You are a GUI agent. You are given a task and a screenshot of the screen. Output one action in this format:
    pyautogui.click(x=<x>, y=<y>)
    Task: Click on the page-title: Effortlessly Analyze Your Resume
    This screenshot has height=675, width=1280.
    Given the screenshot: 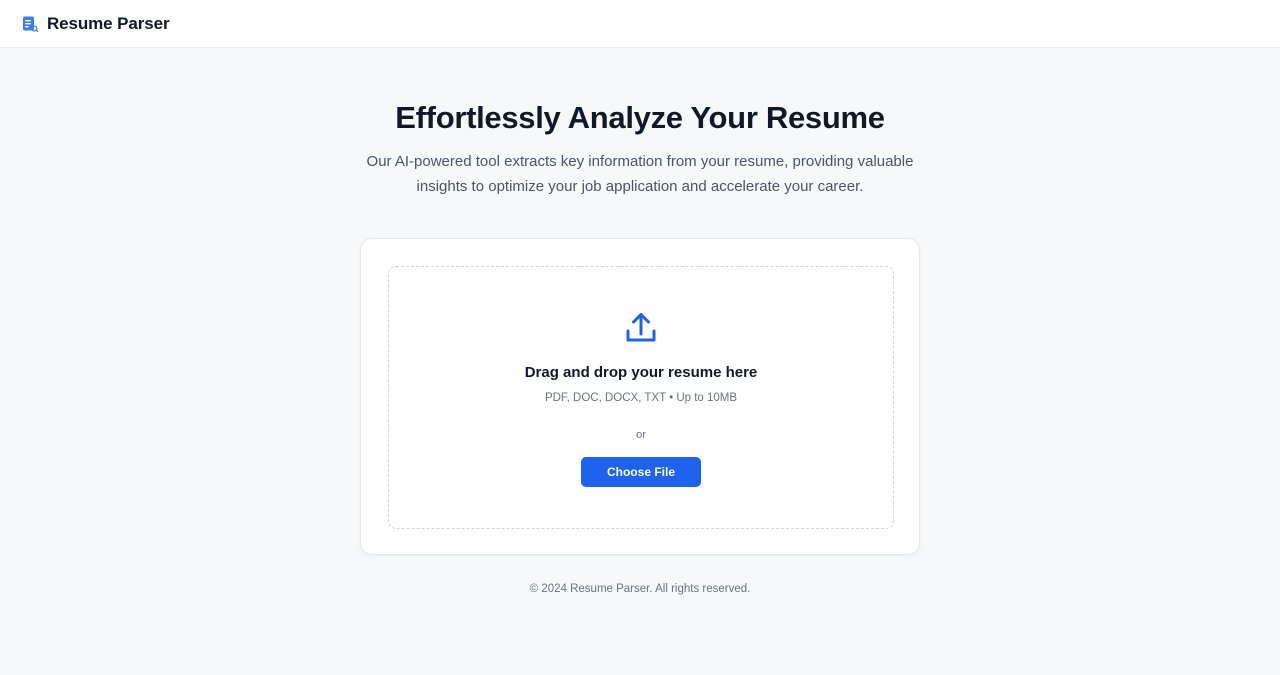 What is the action you would take?
    pyautogui.click(x=640, y=117)
    